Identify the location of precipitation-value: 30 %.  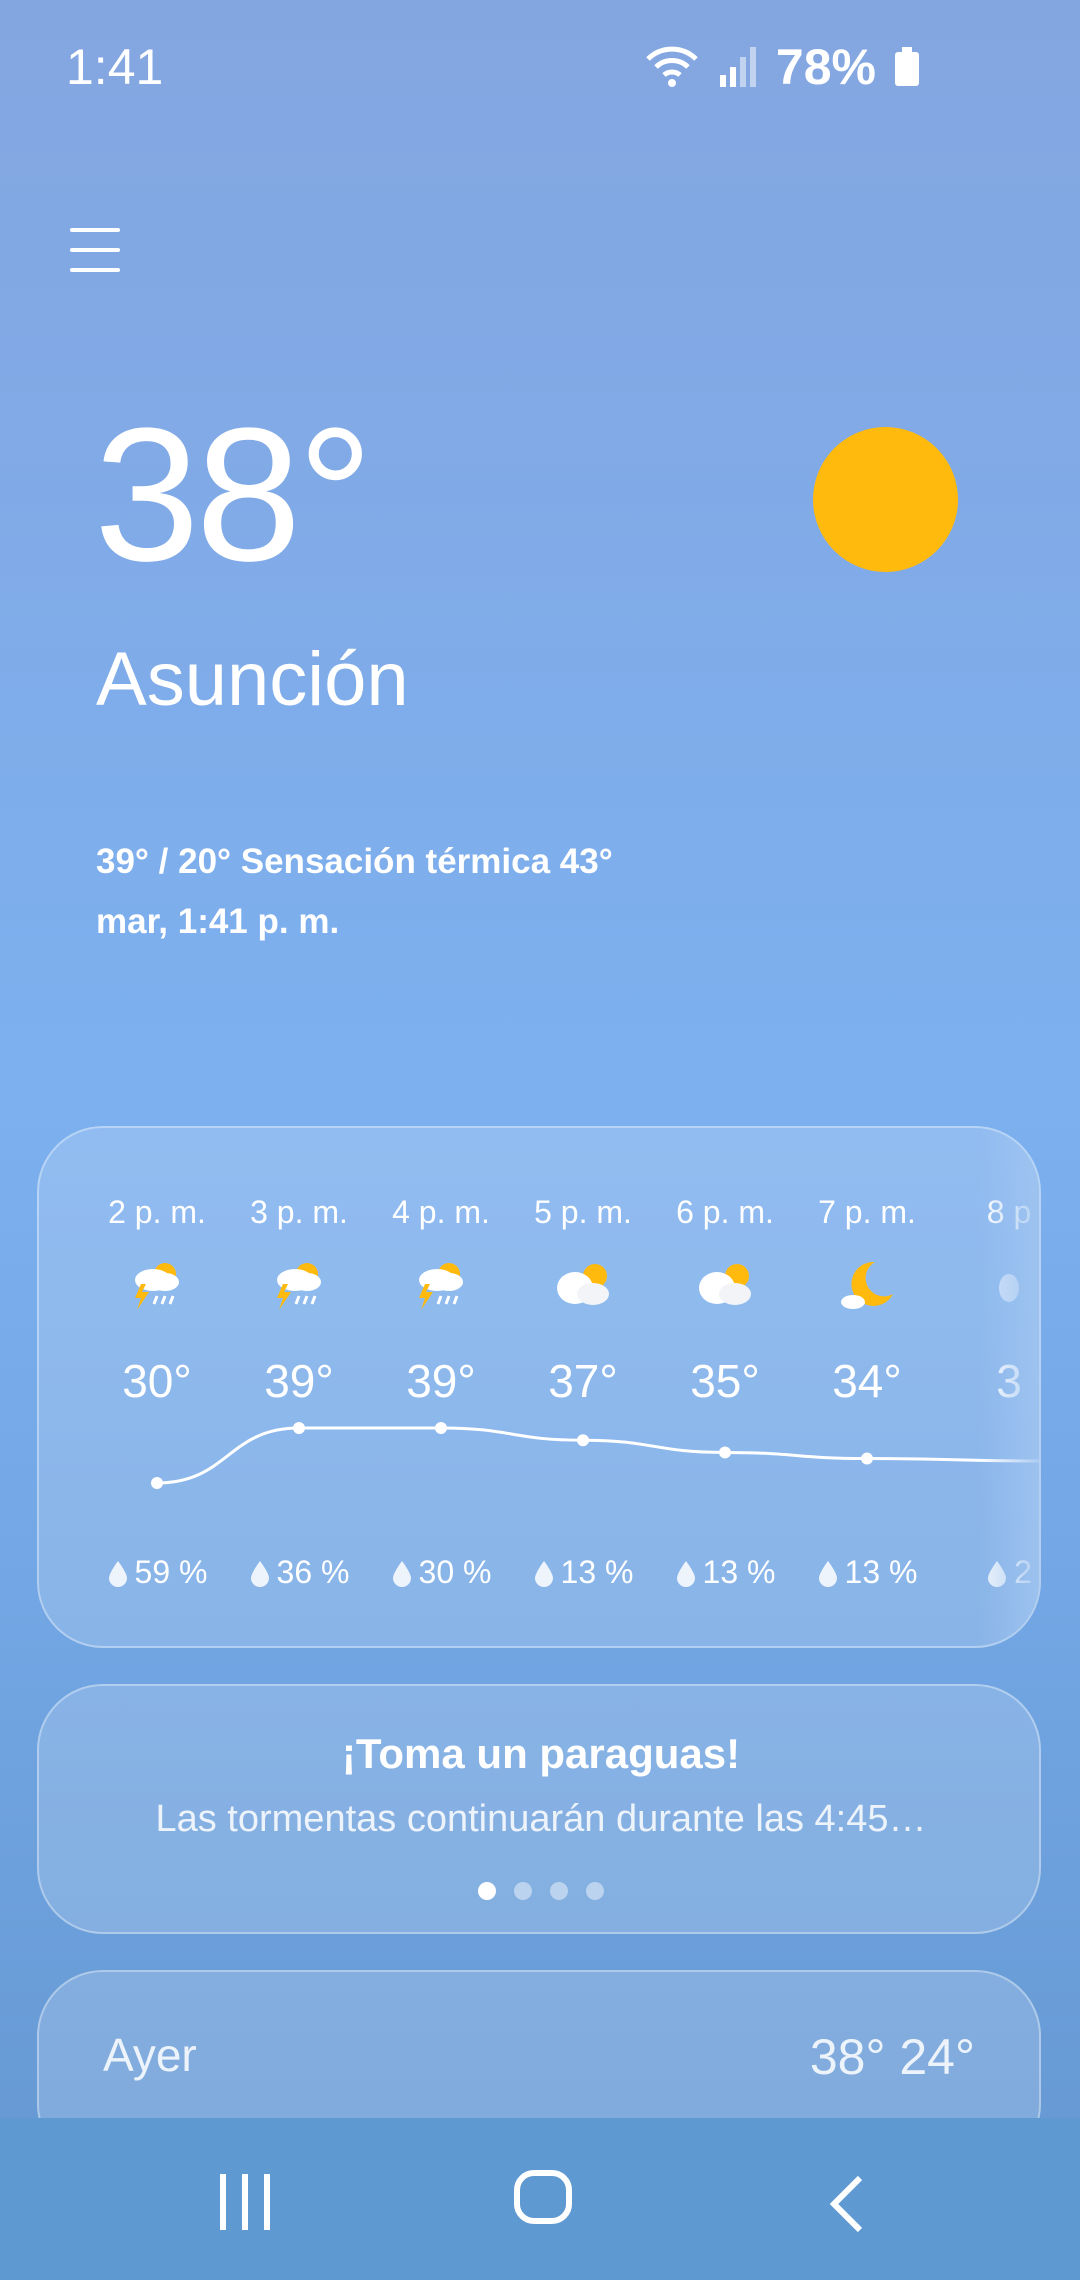
(455, 1572).